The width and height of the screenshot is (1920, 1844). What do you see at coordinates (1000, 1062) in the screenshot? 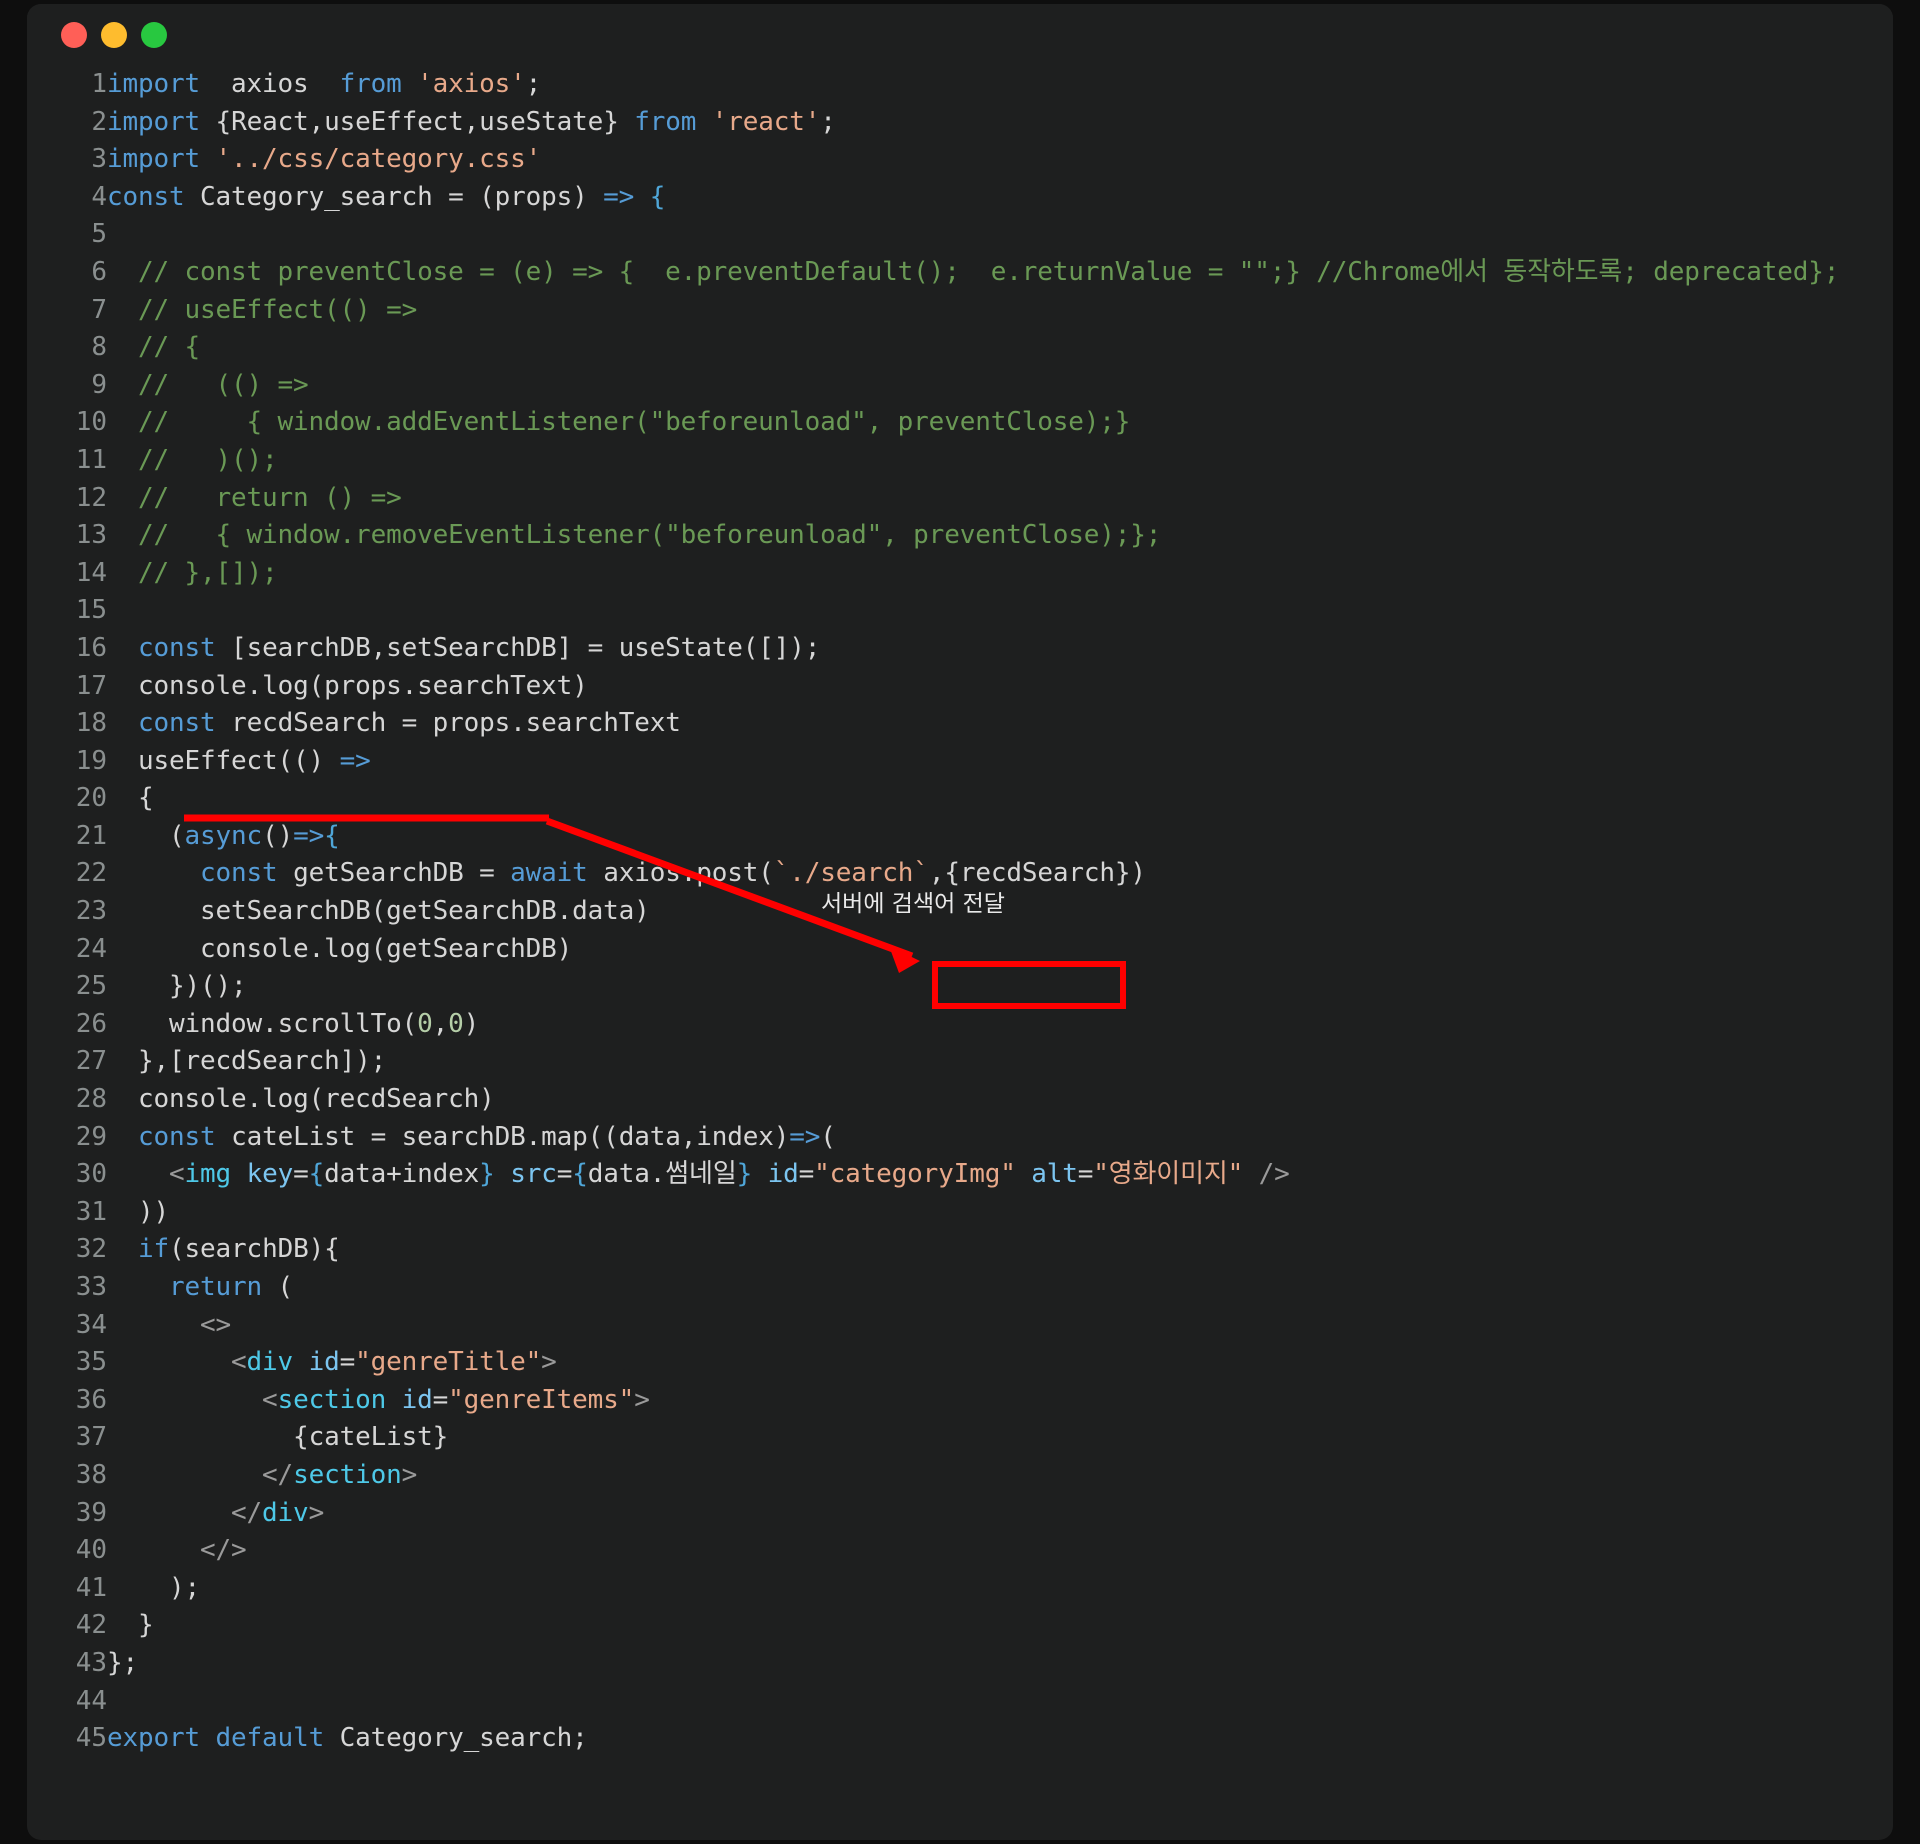
I see `line-content: },[recdSearch]);` at bounding box center [1000, 1062].